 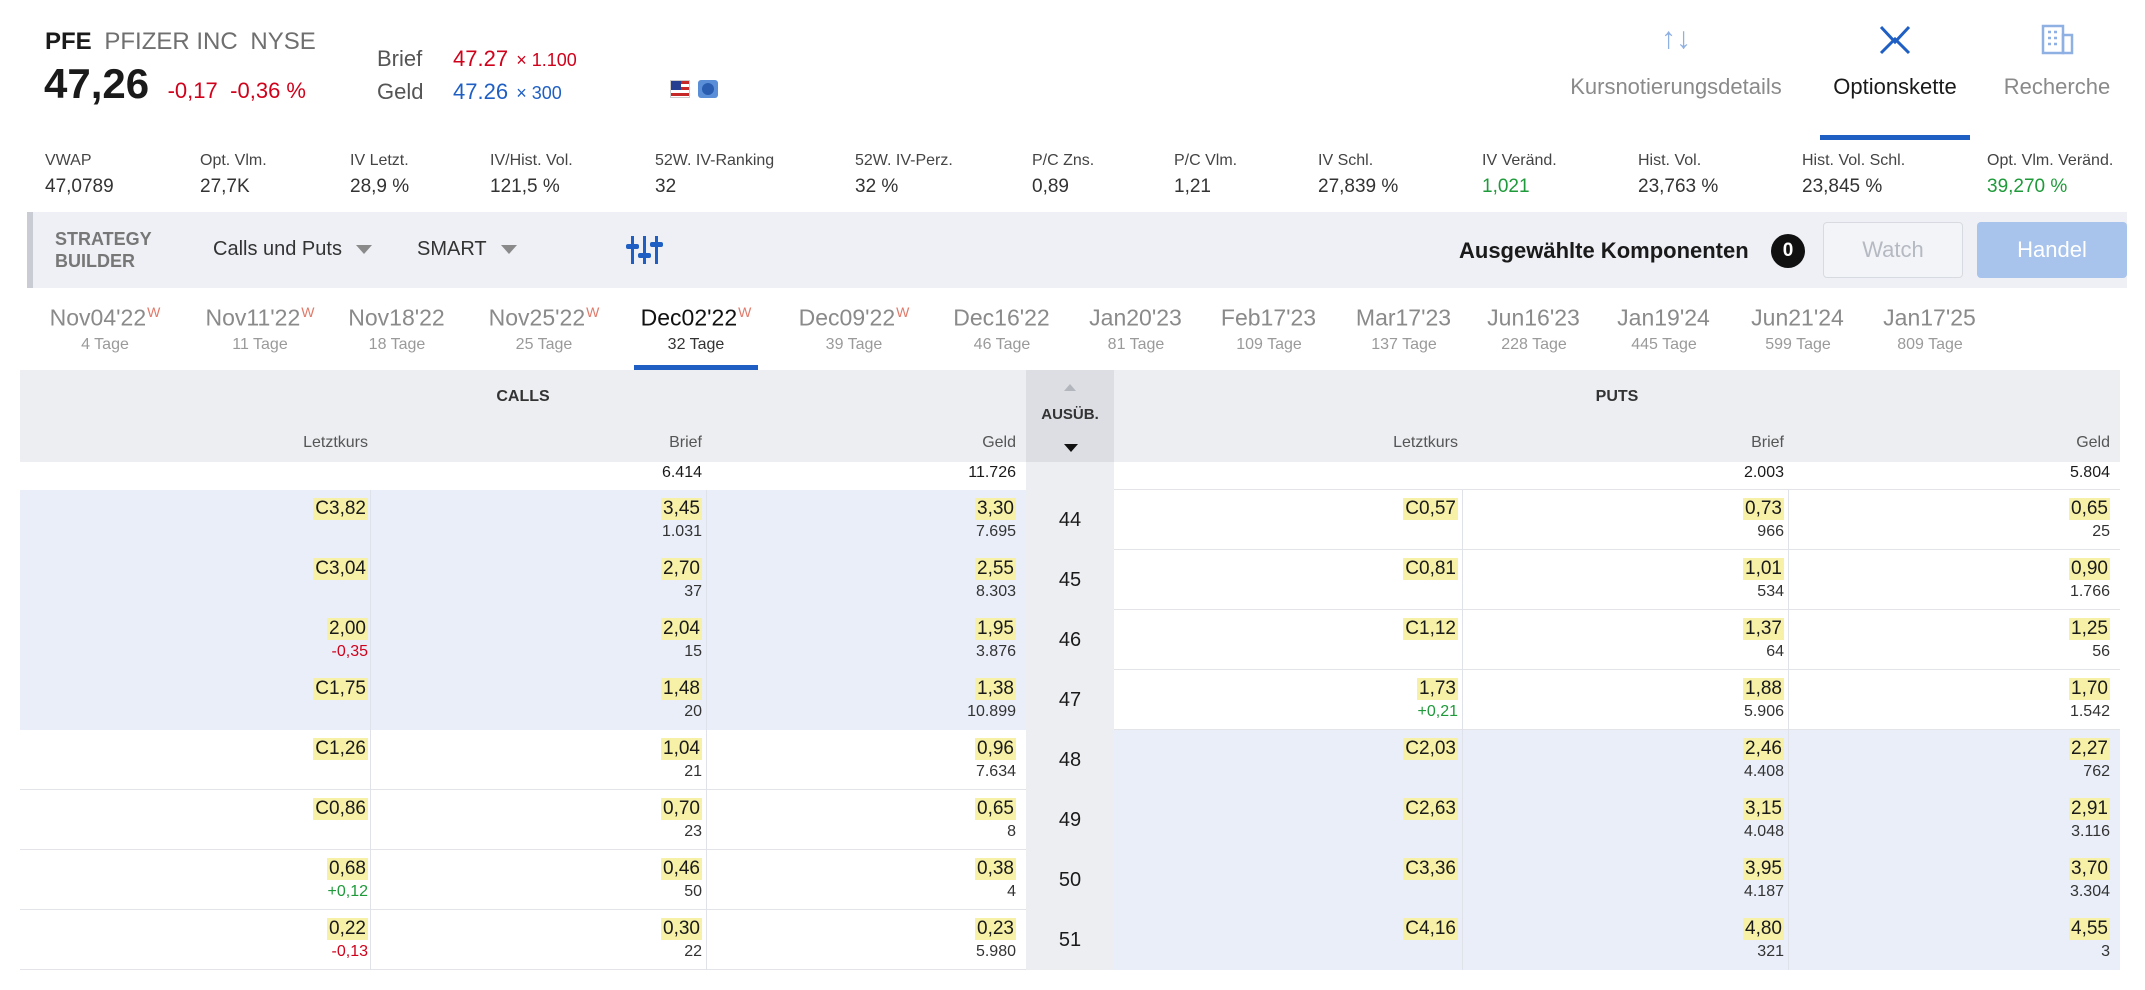 I want to click on call-last-sub: -0,35, so click(x=349, y=651).